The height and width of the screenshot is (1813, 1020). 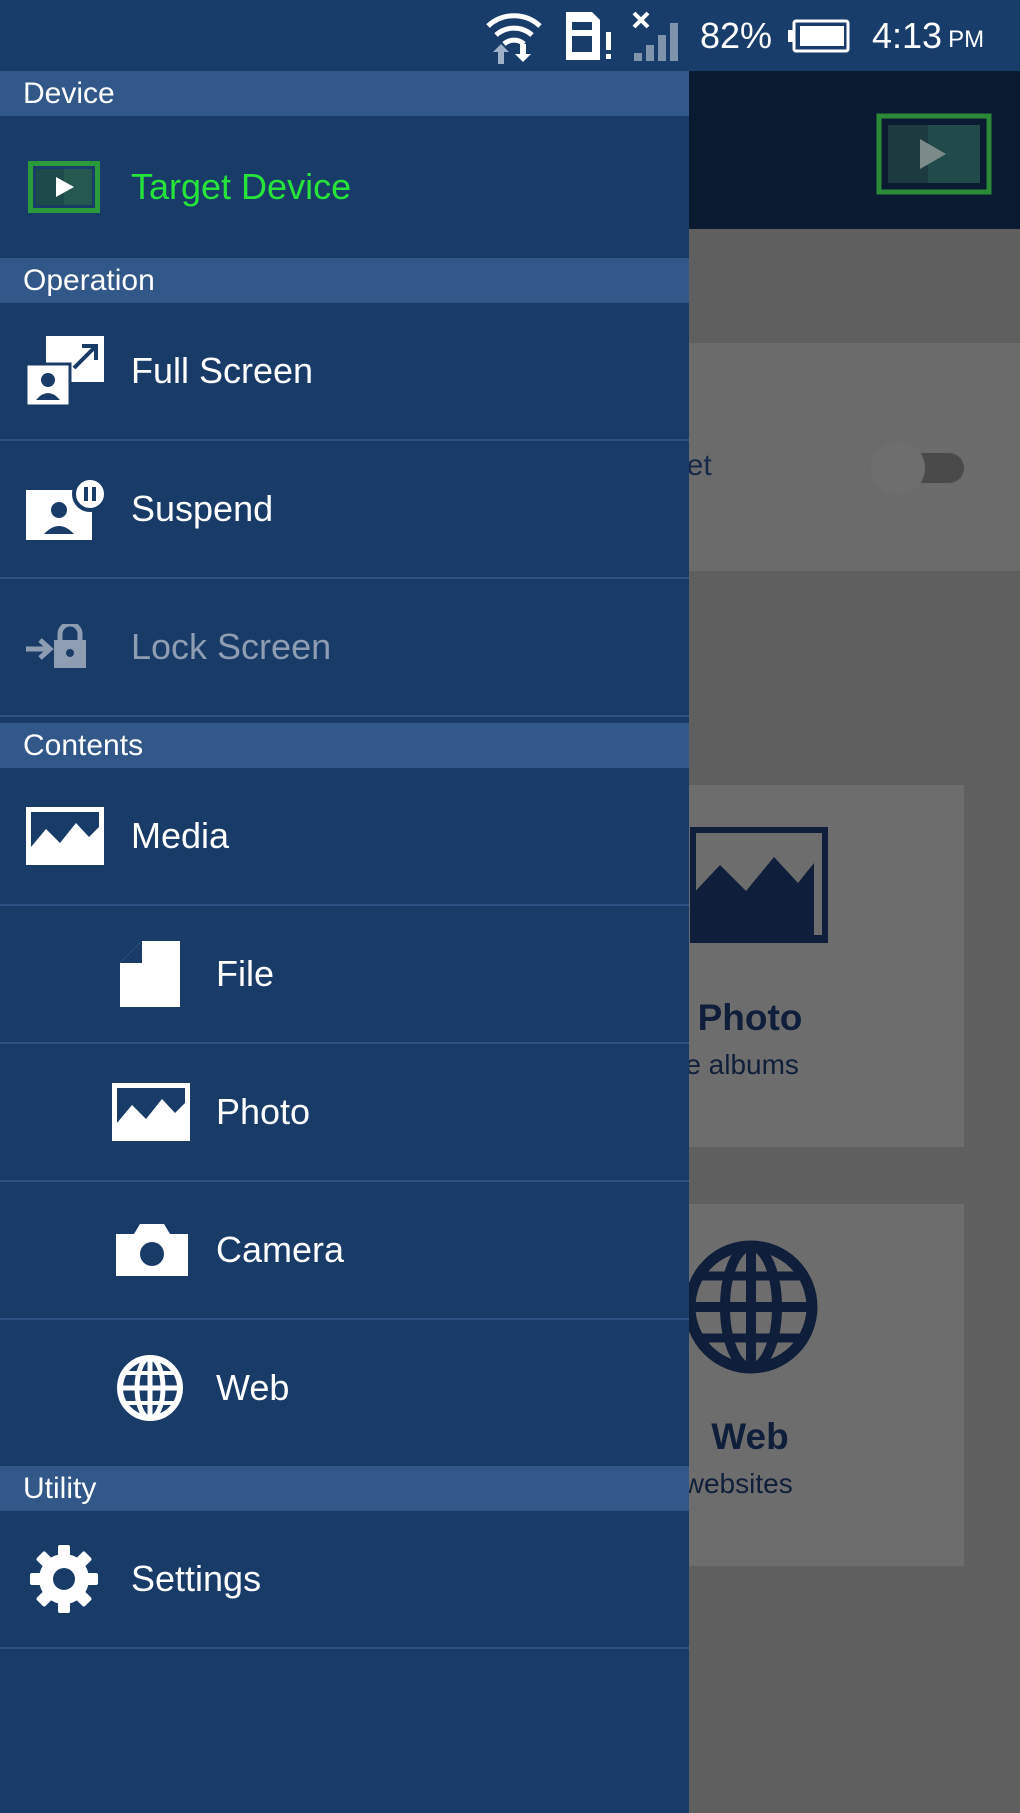 What do you see at coordinates (67, 509) in the screenshot?
I see `pause-screen-icon` at bounding box center [67, 509].